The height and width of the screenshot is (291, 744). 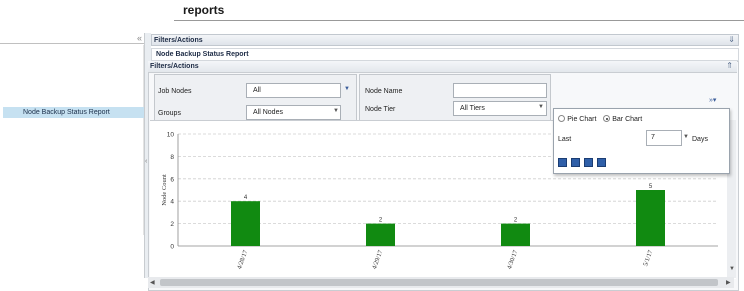 I want to click on report-title-bar: Node Backup Status Report, so click(x=445, y=54).